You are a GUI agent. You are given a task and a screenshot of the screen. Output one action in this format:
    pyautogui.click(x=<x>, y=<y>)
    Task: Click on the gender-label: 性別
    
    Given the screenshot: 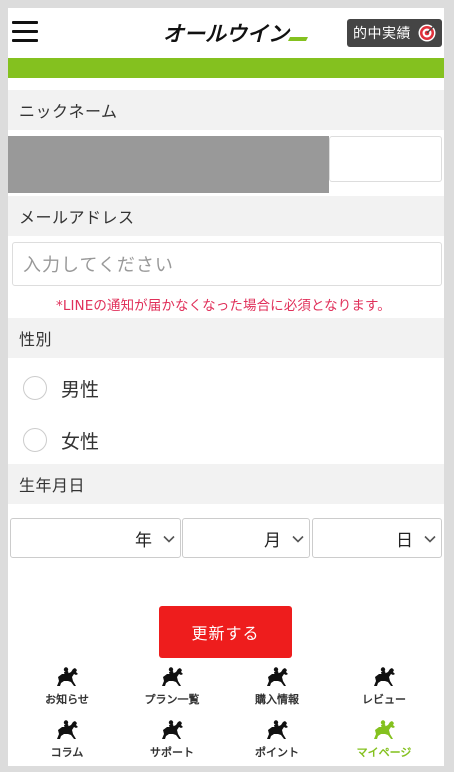 What is the action you would take?
    pyautogui.click(x=226, y=338)
    